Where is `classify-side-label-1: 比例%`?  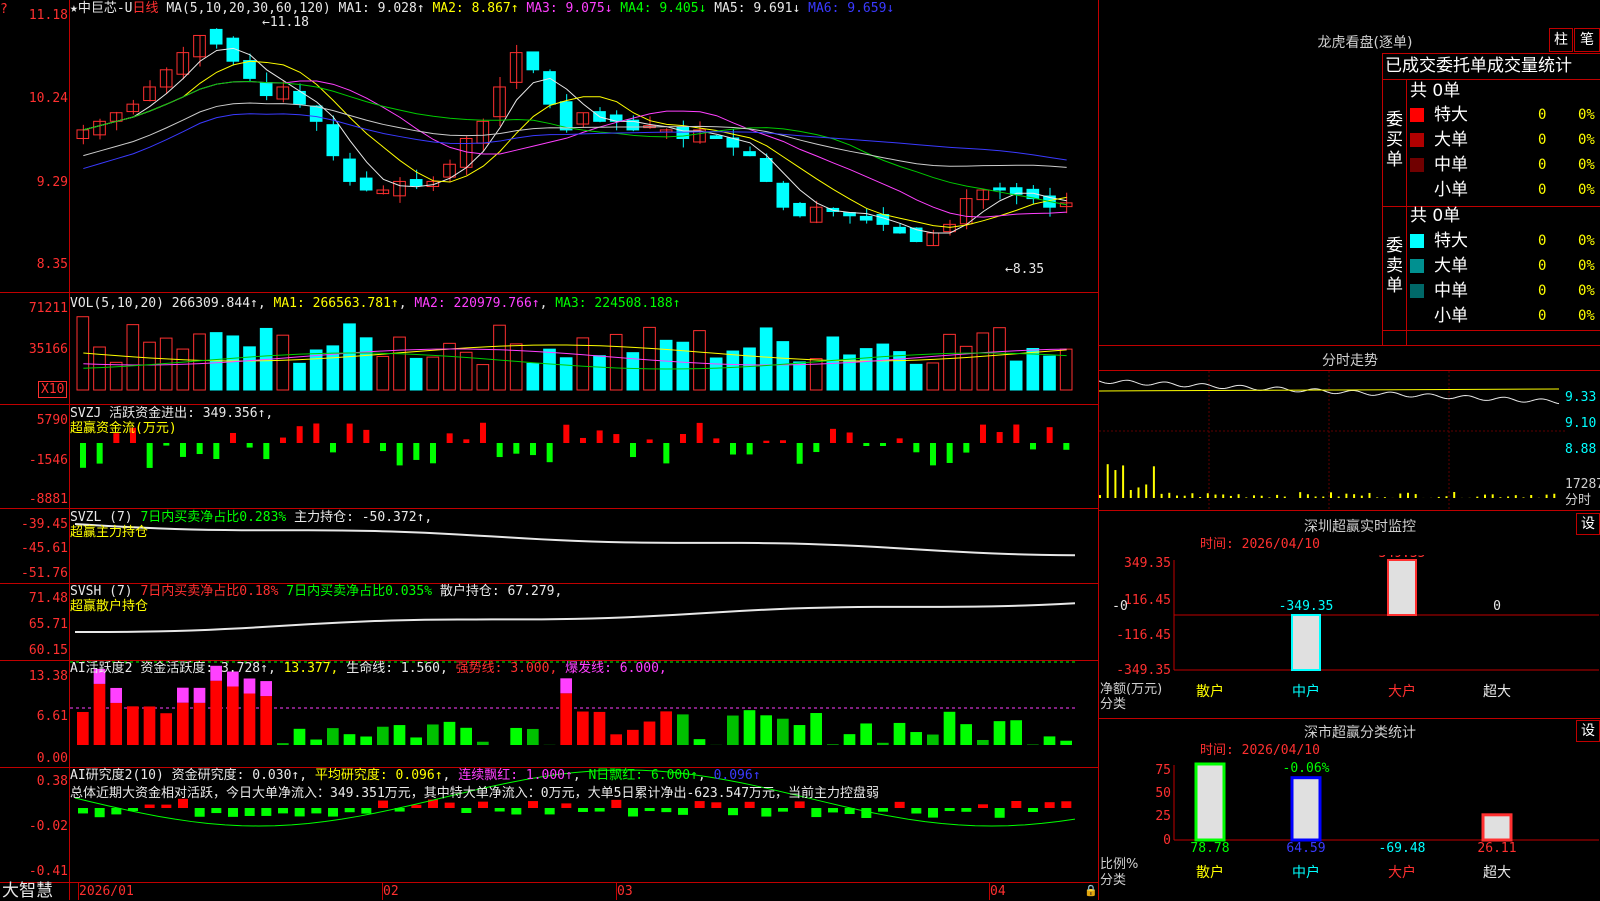 classify-side-label-1: 比例% is located at coordinates (1119, 864).